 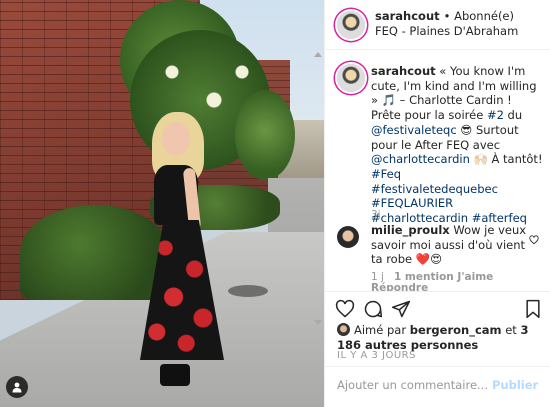 I want to click on comment-icon, so click(x=373, y=309).